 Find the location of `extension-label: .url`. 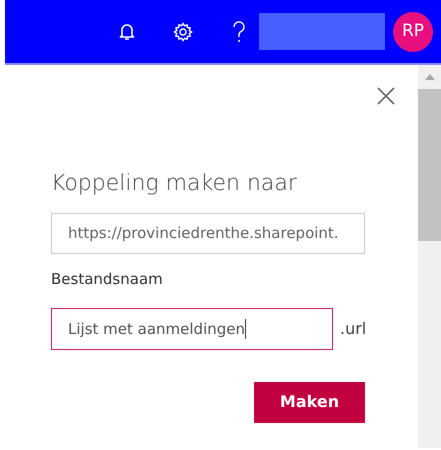

extension-label: .url is located at coordinates (353, 329).